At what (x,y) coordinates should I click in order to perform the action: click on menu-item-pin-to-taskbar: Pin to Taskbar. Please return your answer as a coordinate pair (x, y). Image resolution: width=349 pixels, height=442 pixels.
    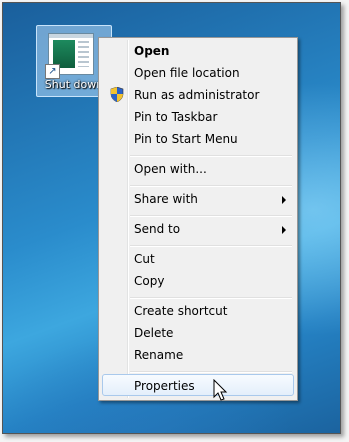
    Looking at the image, I should click on (198, 117).